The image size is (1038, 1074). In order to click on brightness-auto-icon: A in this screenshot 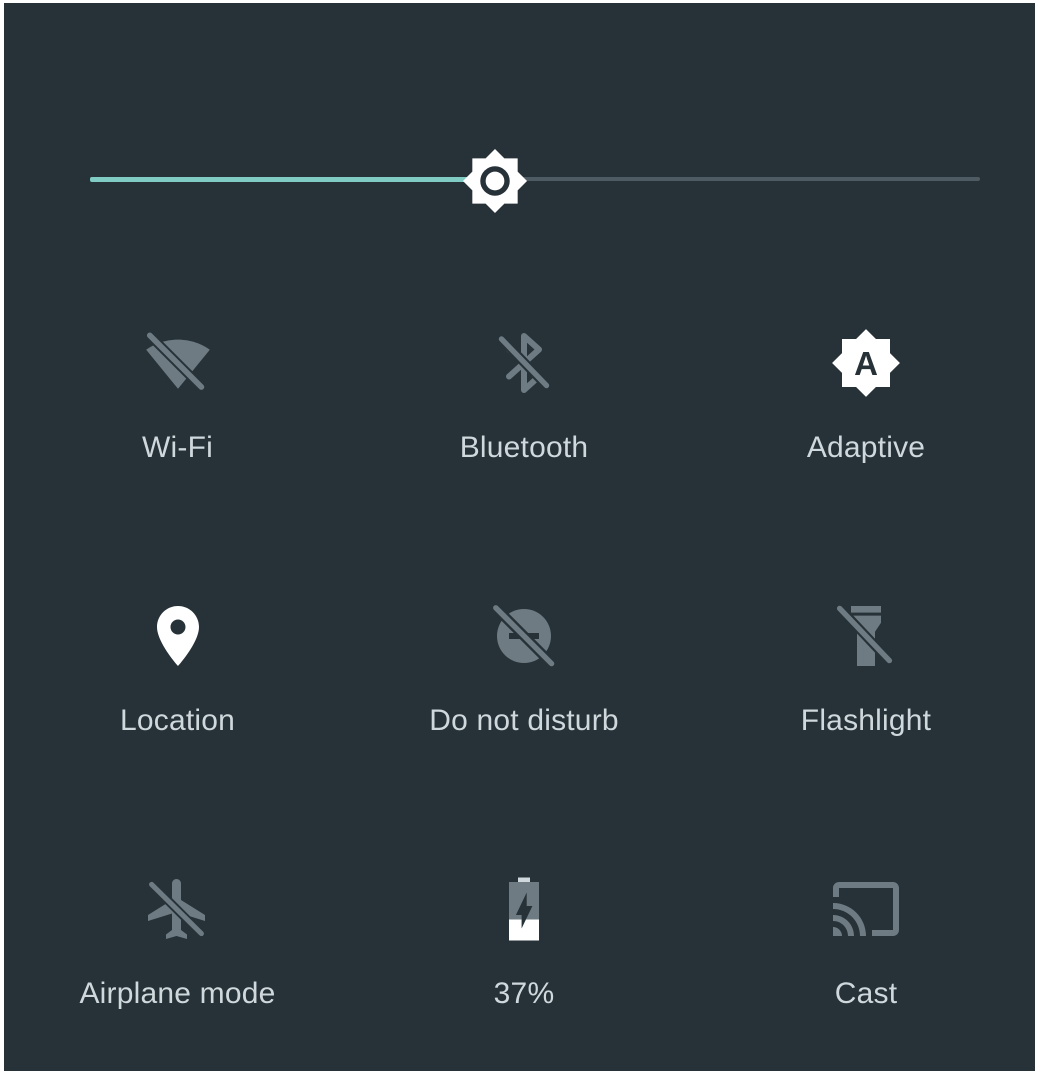, I will do `click(866, 363)`.